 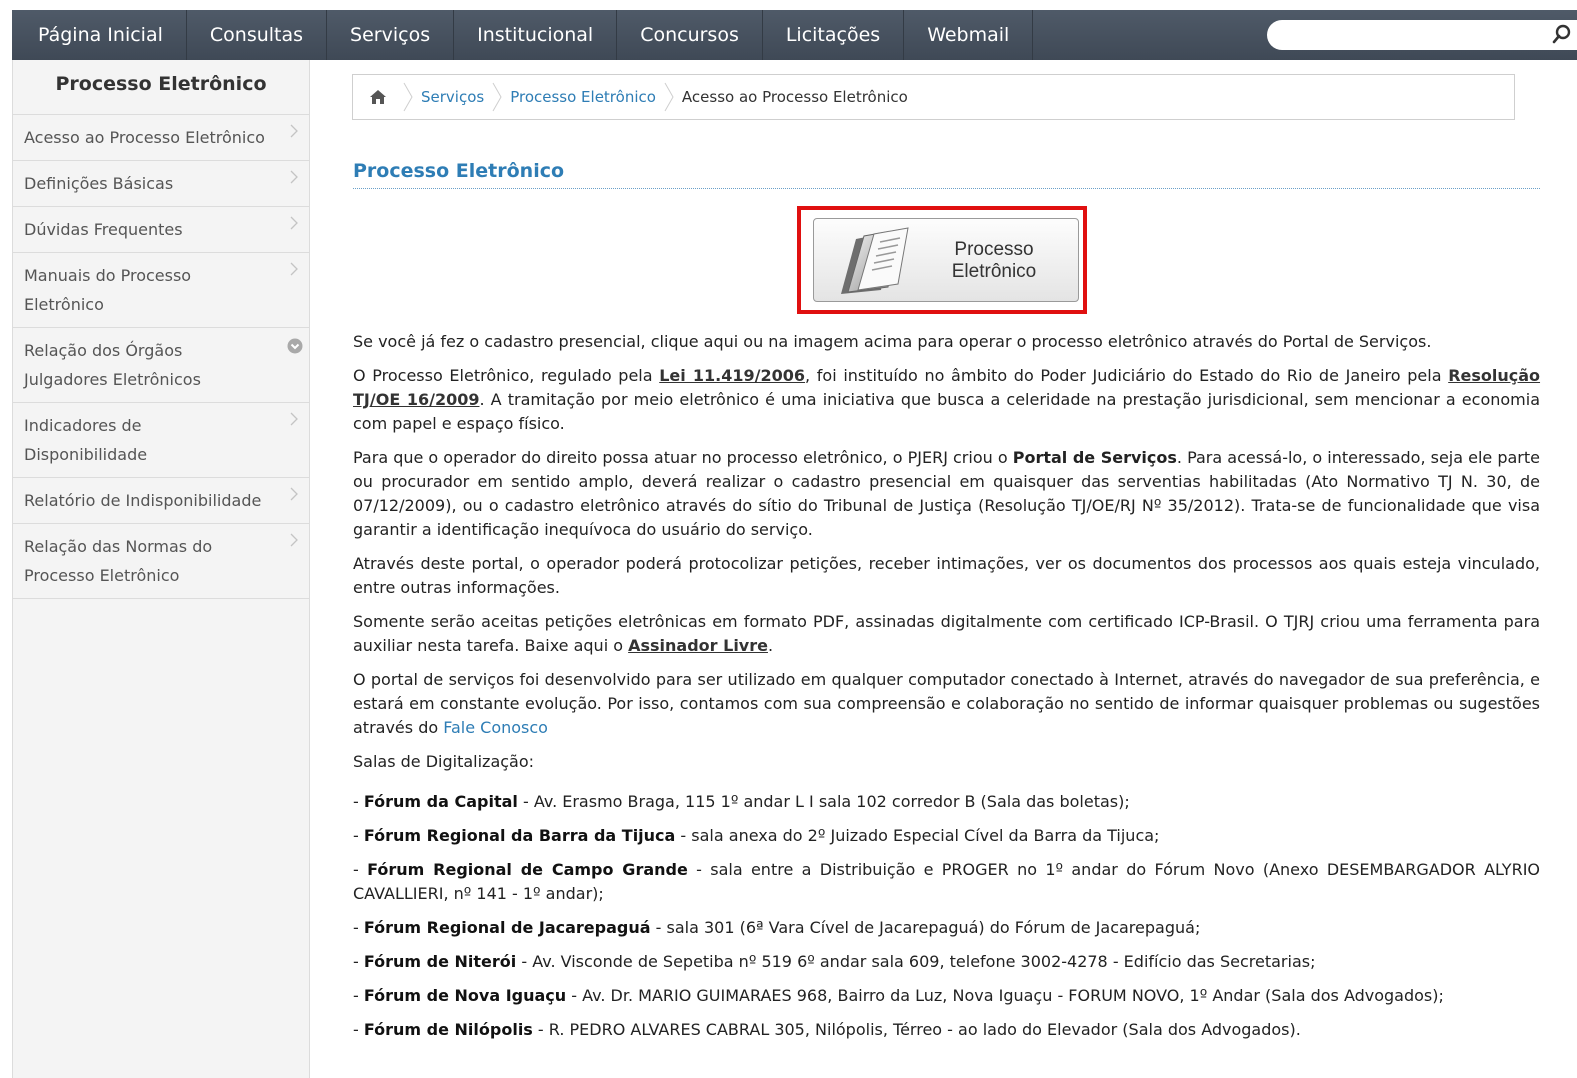 I want to click on salas-heading: Salas de Digitalização:, so click(x=444, y=761).